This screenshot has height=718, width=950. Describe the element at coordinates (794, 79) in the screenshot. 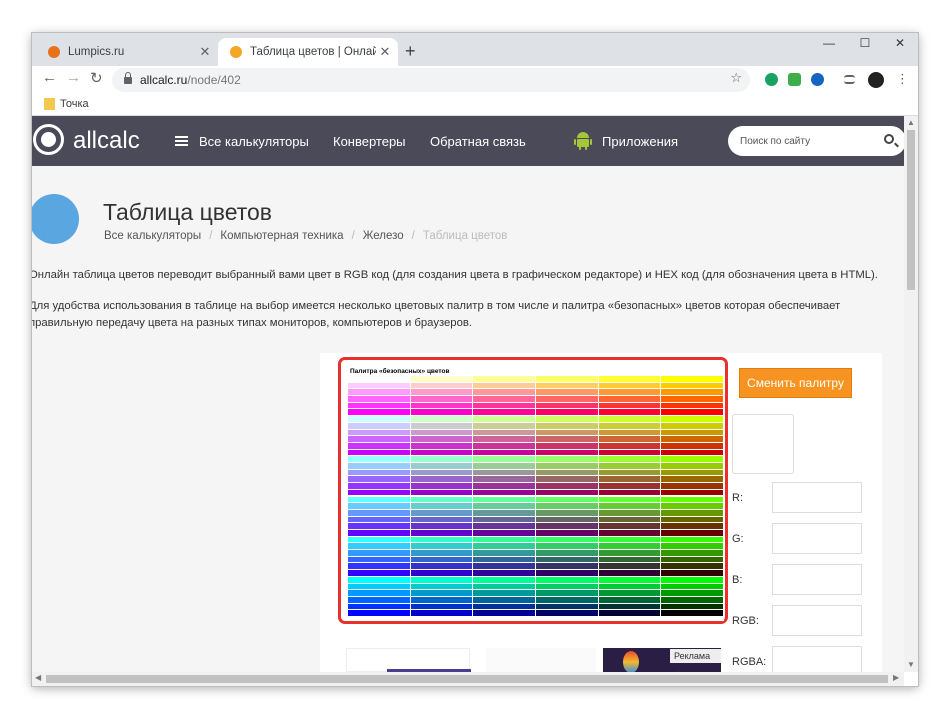

I see `extension-check-icon` at that location.